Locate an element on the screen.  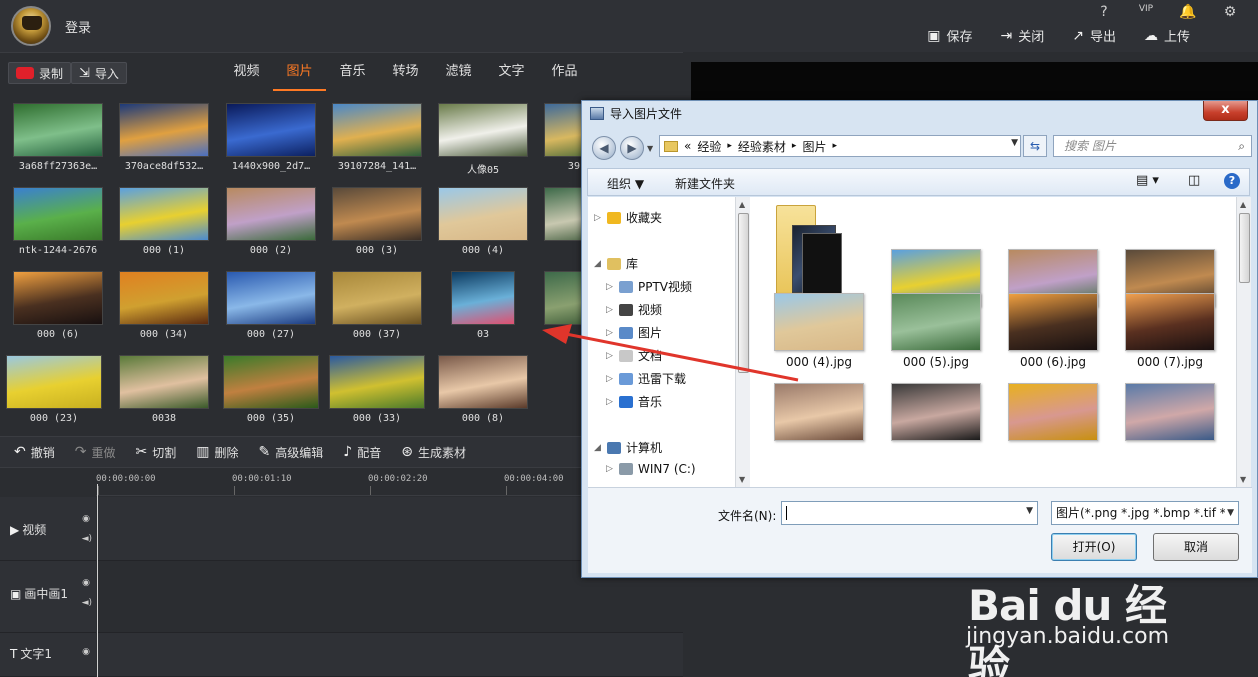
refresh-button: ⇆ is located at coordinates (1035, 146).